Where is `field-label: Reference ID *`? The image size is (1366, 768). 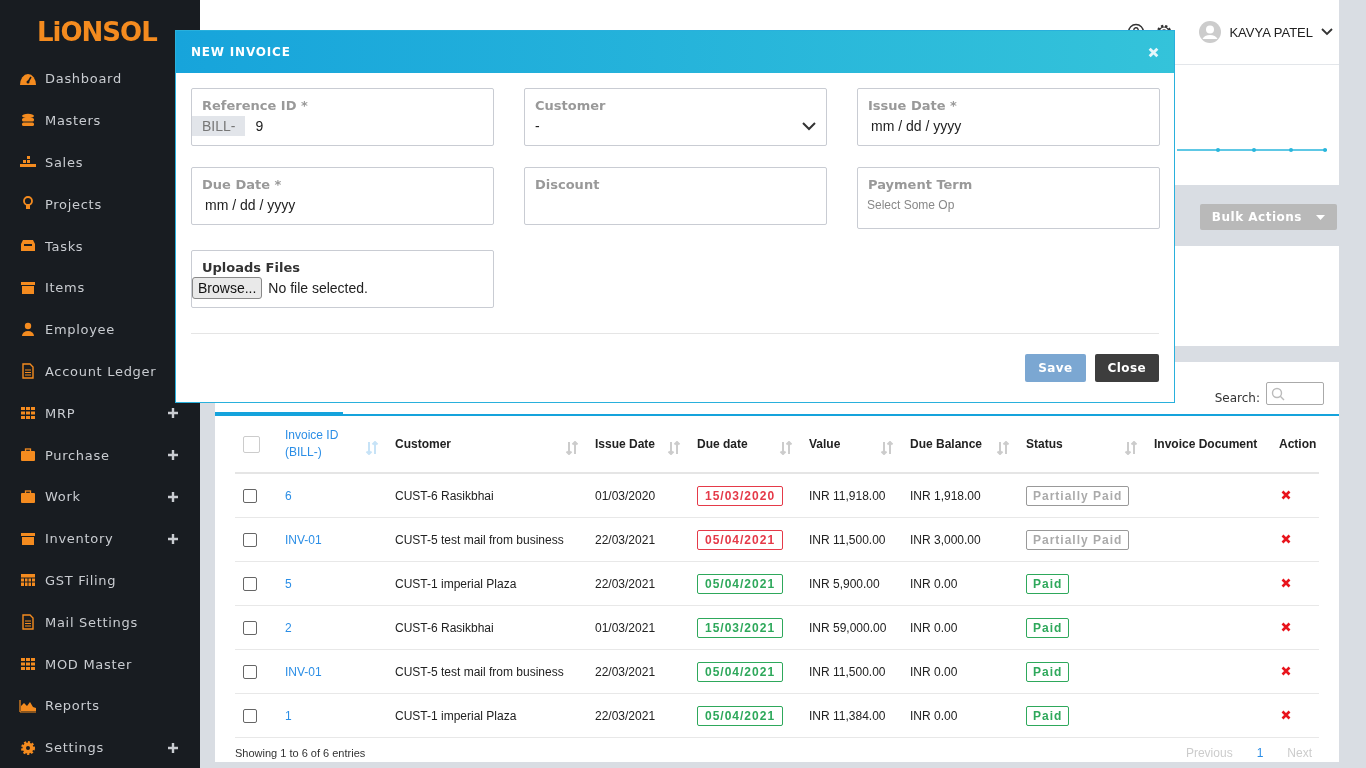
field-label: Reference ID * is located at coordinates (255, 105).